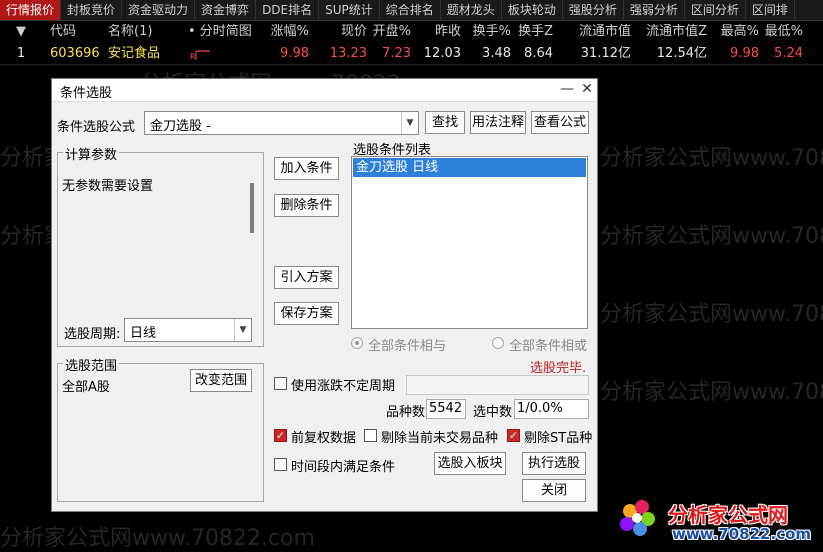 This screenshot has height=552, width=823. What do you see at coordinates (31, 10) in the screenshot?
I see `tab-quotes: 行情报价` at bounding box center [31, 10].